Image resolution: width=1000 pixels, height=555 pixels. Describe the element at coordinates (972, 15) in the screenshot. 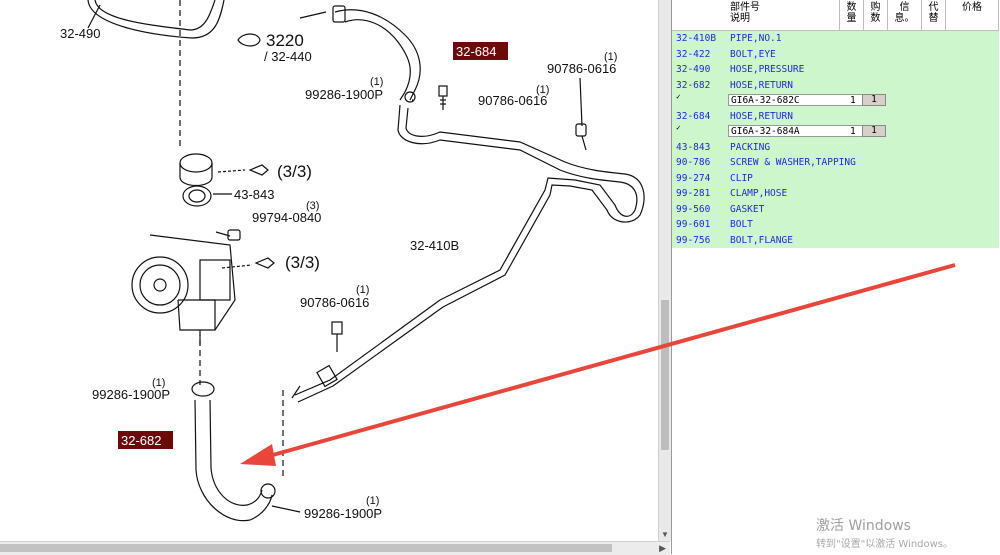

I see `header-price: 价格` at that location.